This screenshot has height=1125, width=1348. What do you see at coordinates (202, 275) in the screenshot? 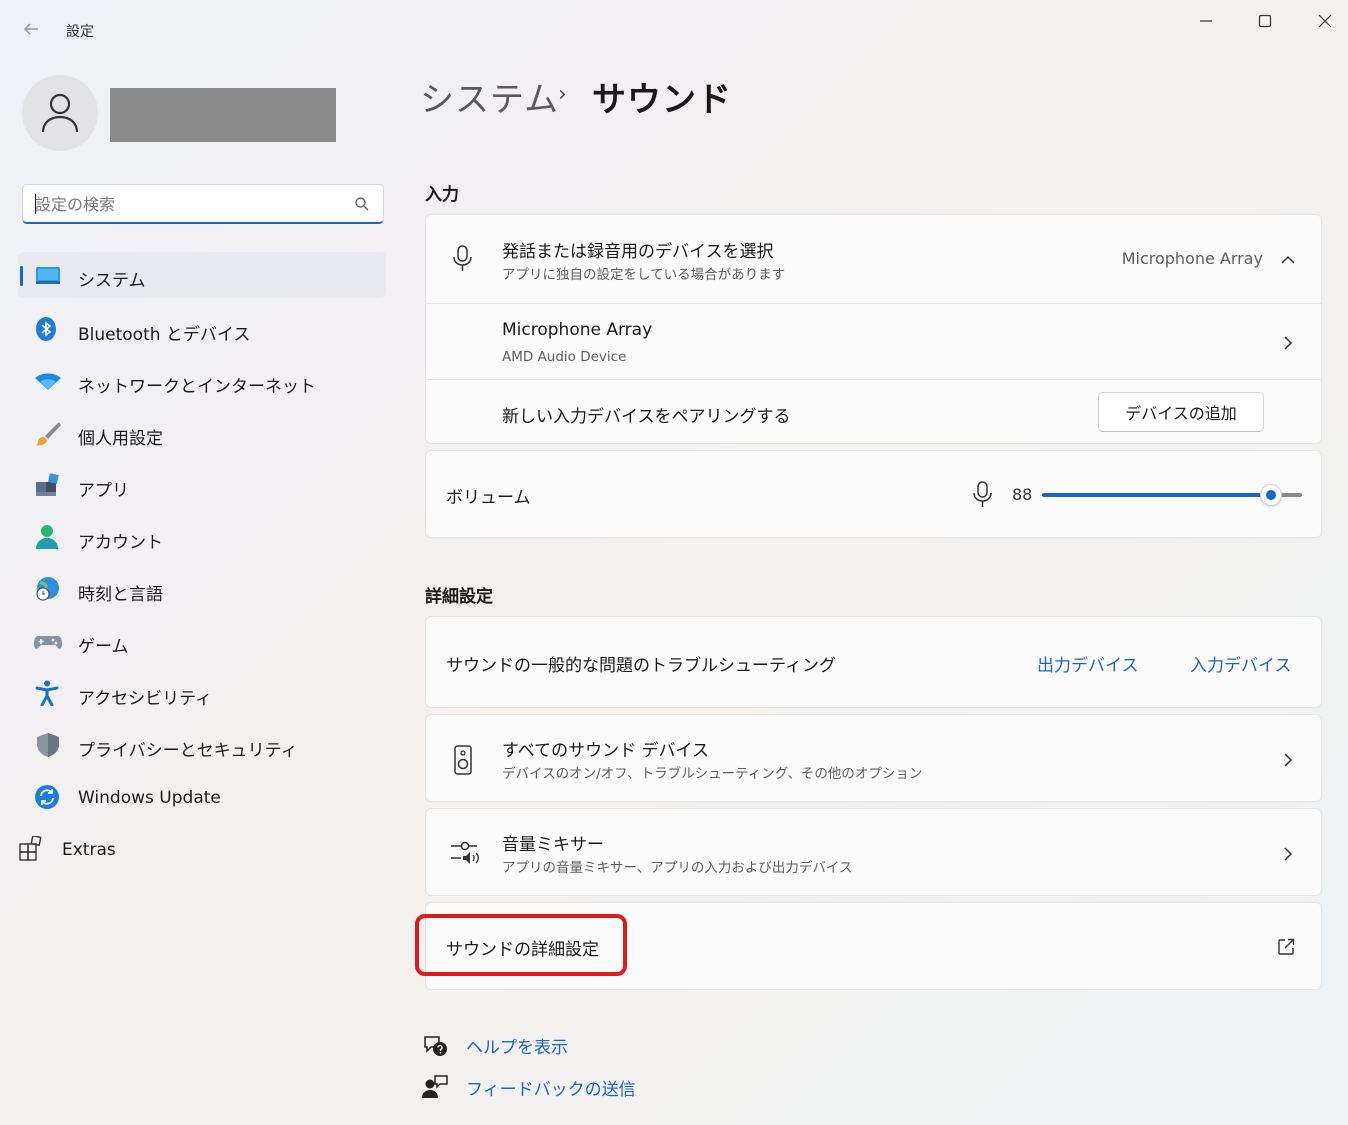
I see `sidebar-item-system: システム` at bounding box center [202, 275].